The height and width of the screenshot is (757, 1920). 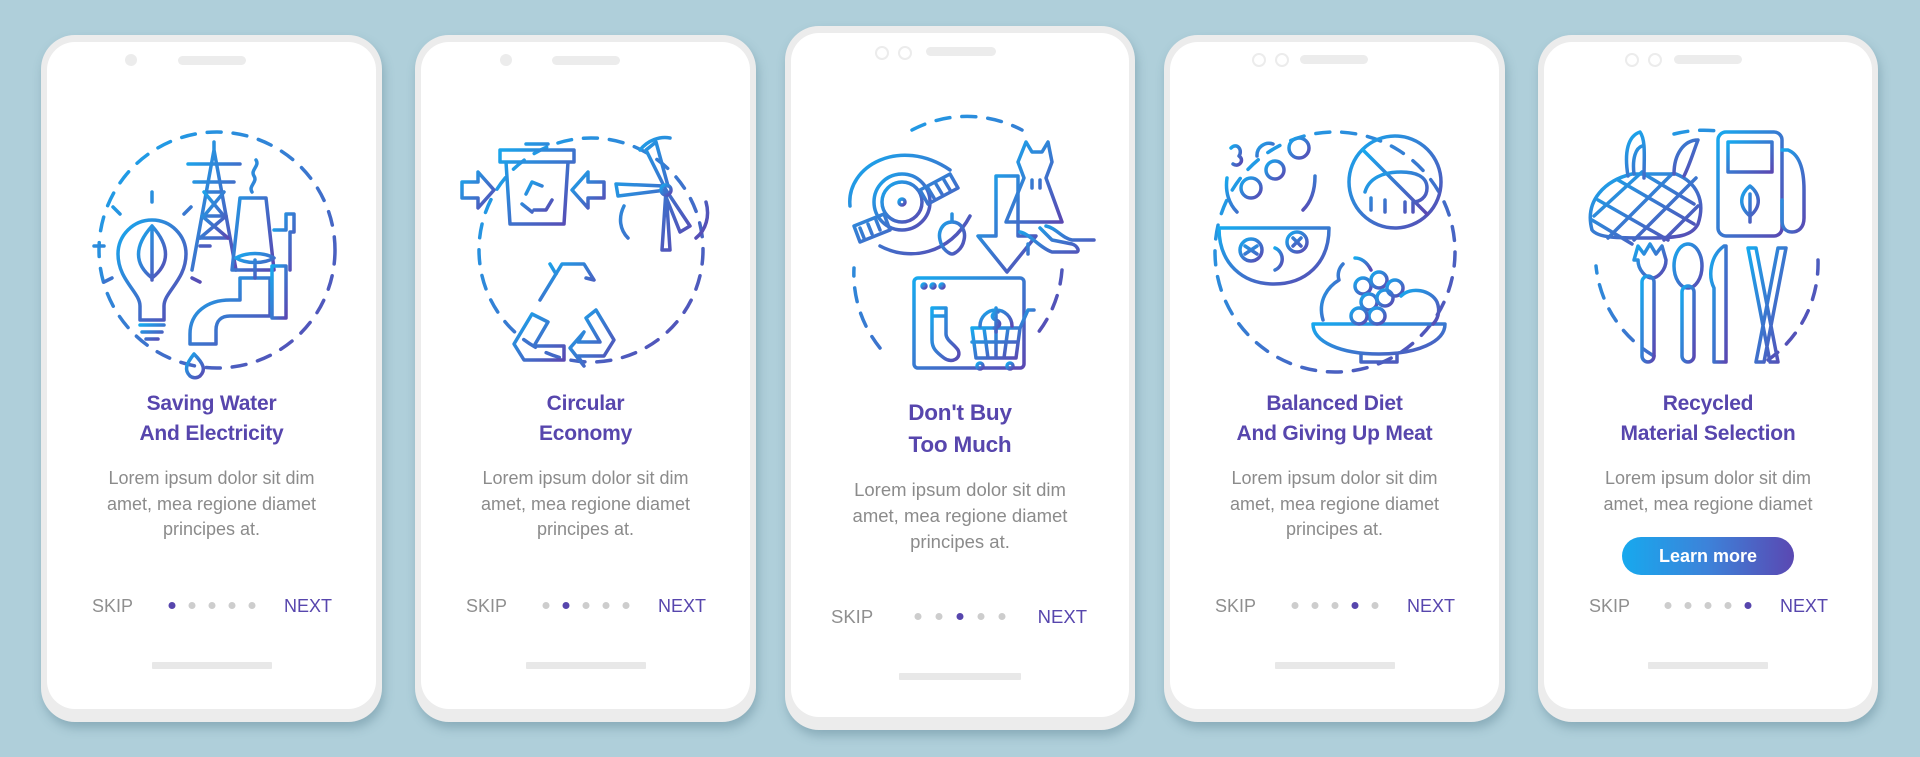 I want to click on pendant-icon, so click(x=952, y=234).